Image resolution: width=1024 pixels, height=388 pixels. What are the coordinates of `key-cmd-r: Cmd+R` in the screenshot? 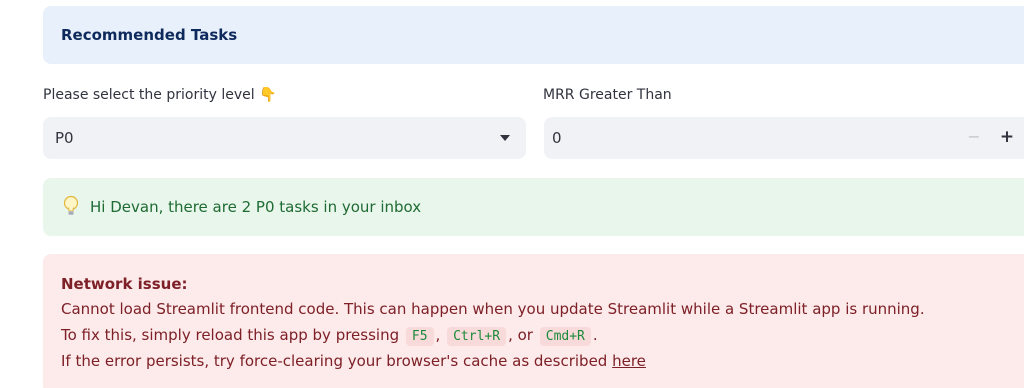 It's located at (565, 336).